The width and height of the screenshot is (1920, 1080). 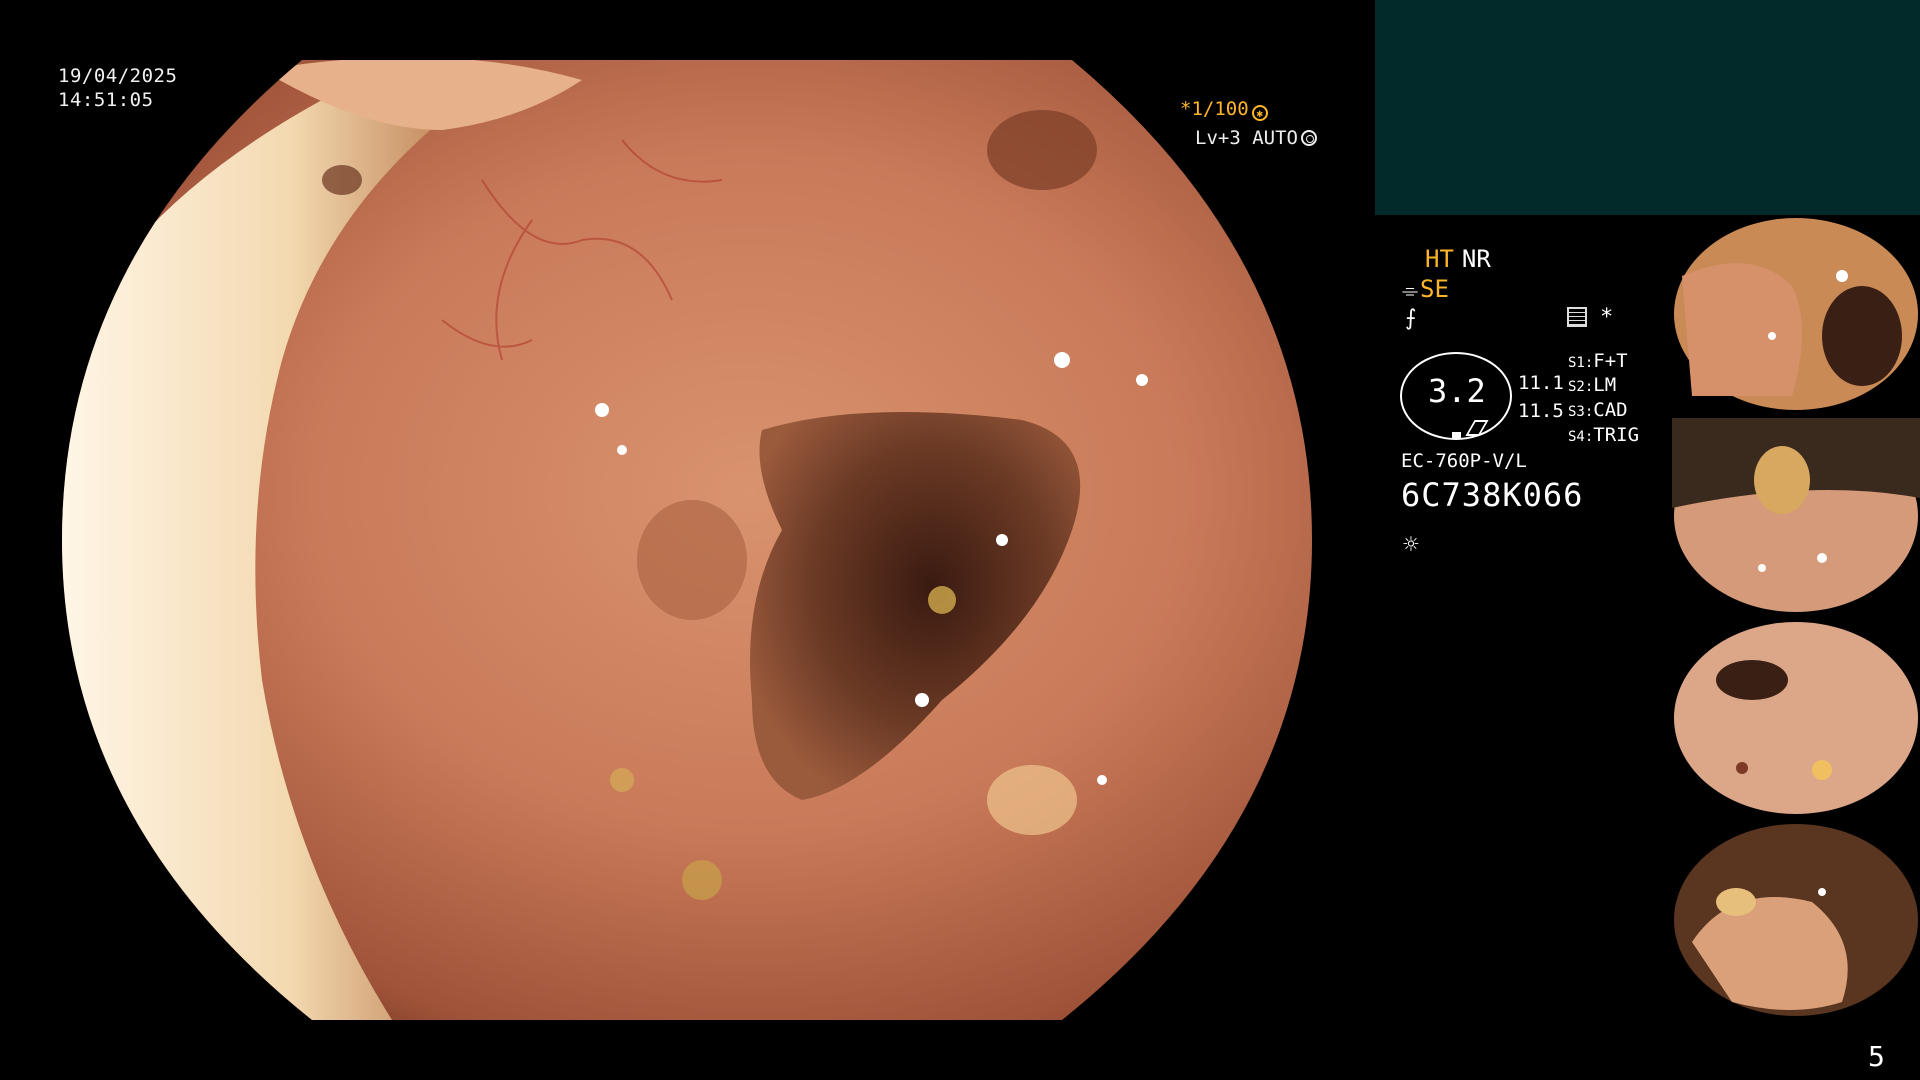 I want to click on switch-2: S2:LM, so click(x=1592, y=385).